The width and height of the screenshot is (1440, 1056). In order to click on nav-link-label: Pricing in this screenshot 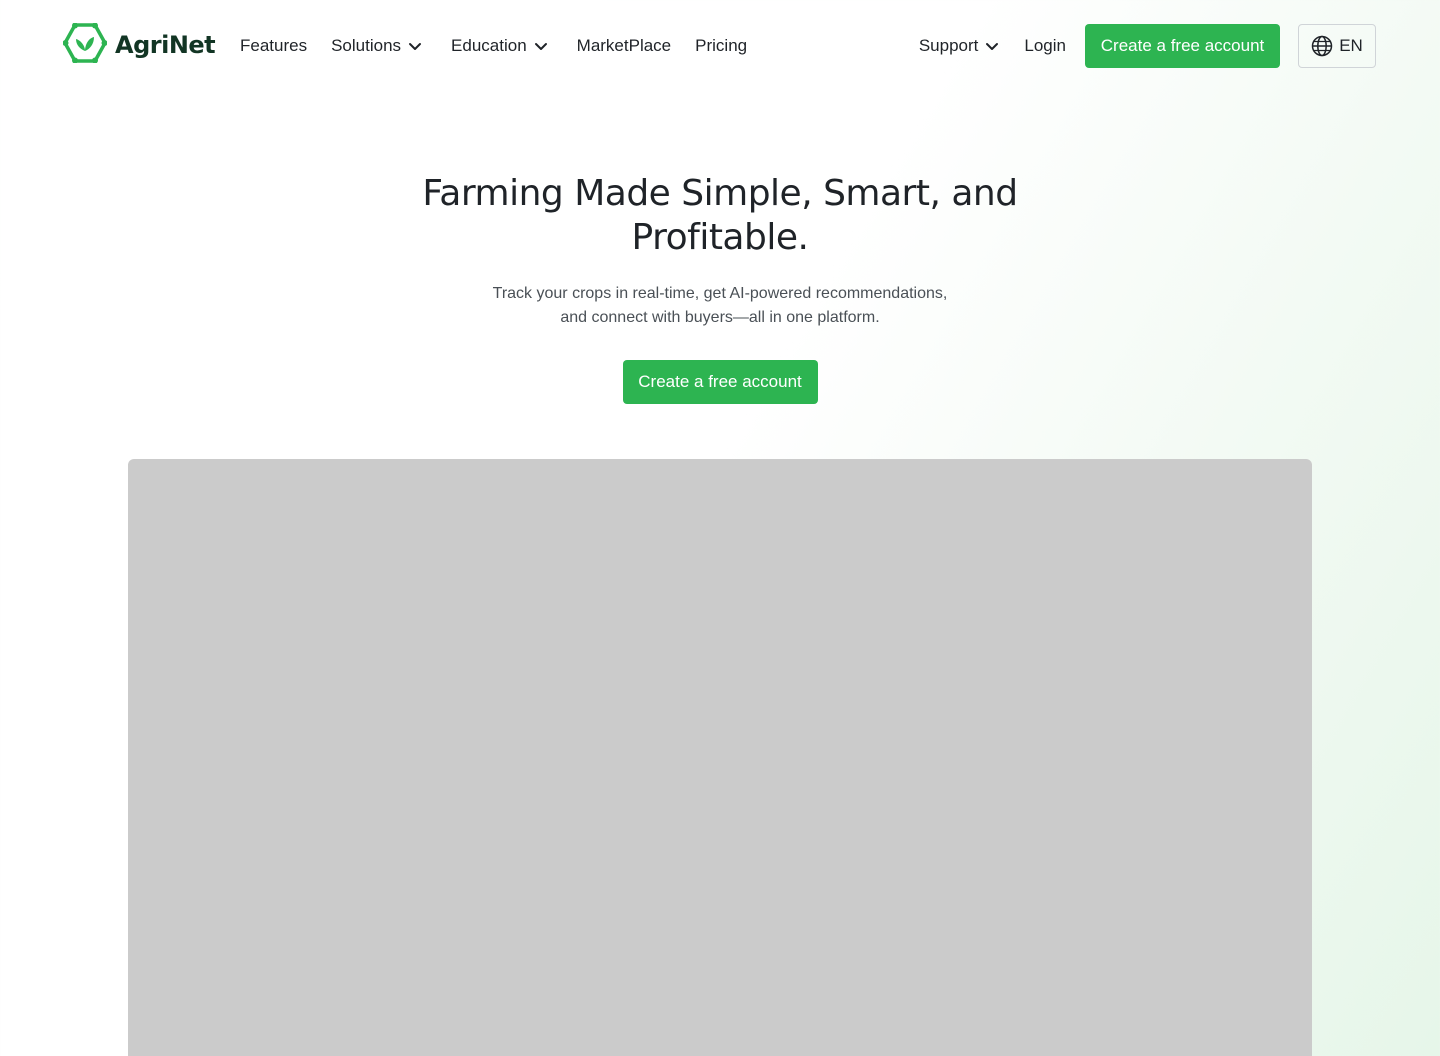, I will do `click(721, 45)`.